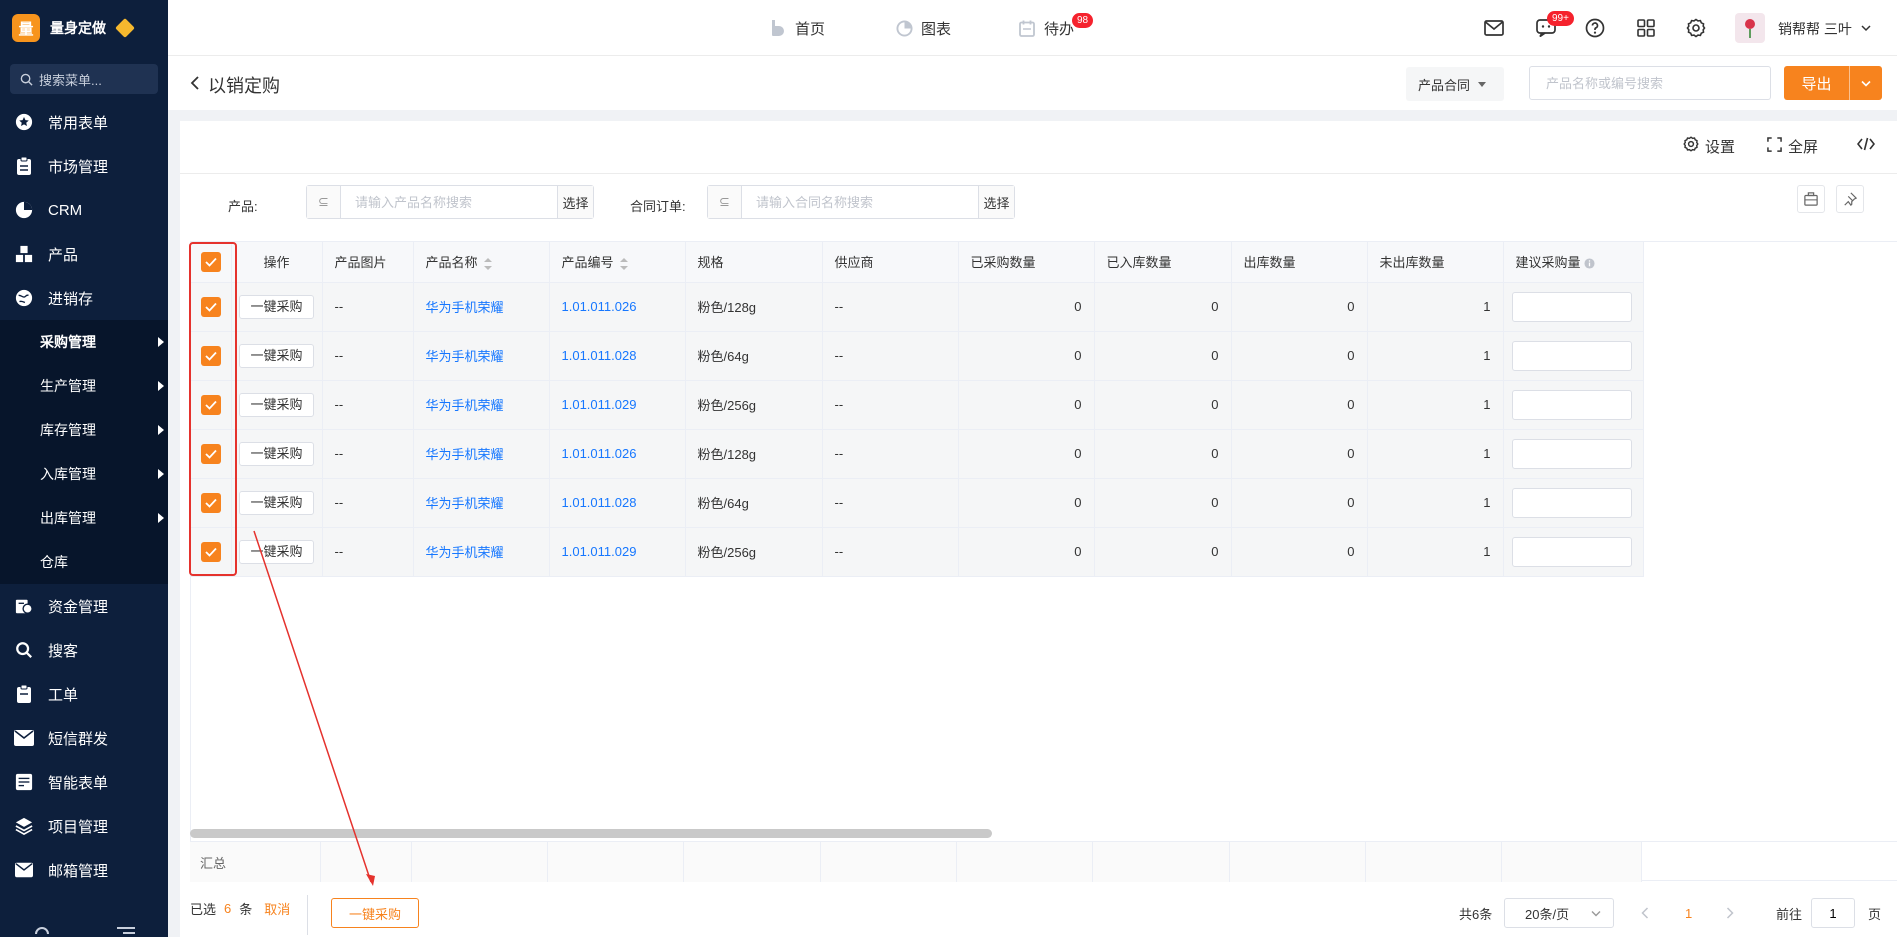 This screenshot has width=1897, height=937. Describe the element at coordinates (1709, 146) in the screenshot. I see `settings-button: 设置` at that location.